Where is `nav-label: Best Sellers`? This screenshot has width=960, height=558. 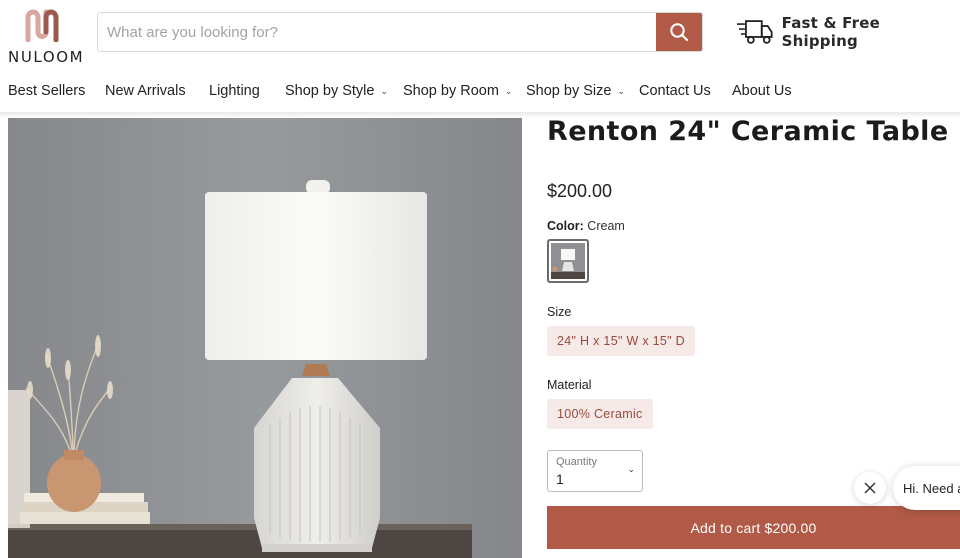
nav-label: Best Sellers is located at coordinates (47, 91).